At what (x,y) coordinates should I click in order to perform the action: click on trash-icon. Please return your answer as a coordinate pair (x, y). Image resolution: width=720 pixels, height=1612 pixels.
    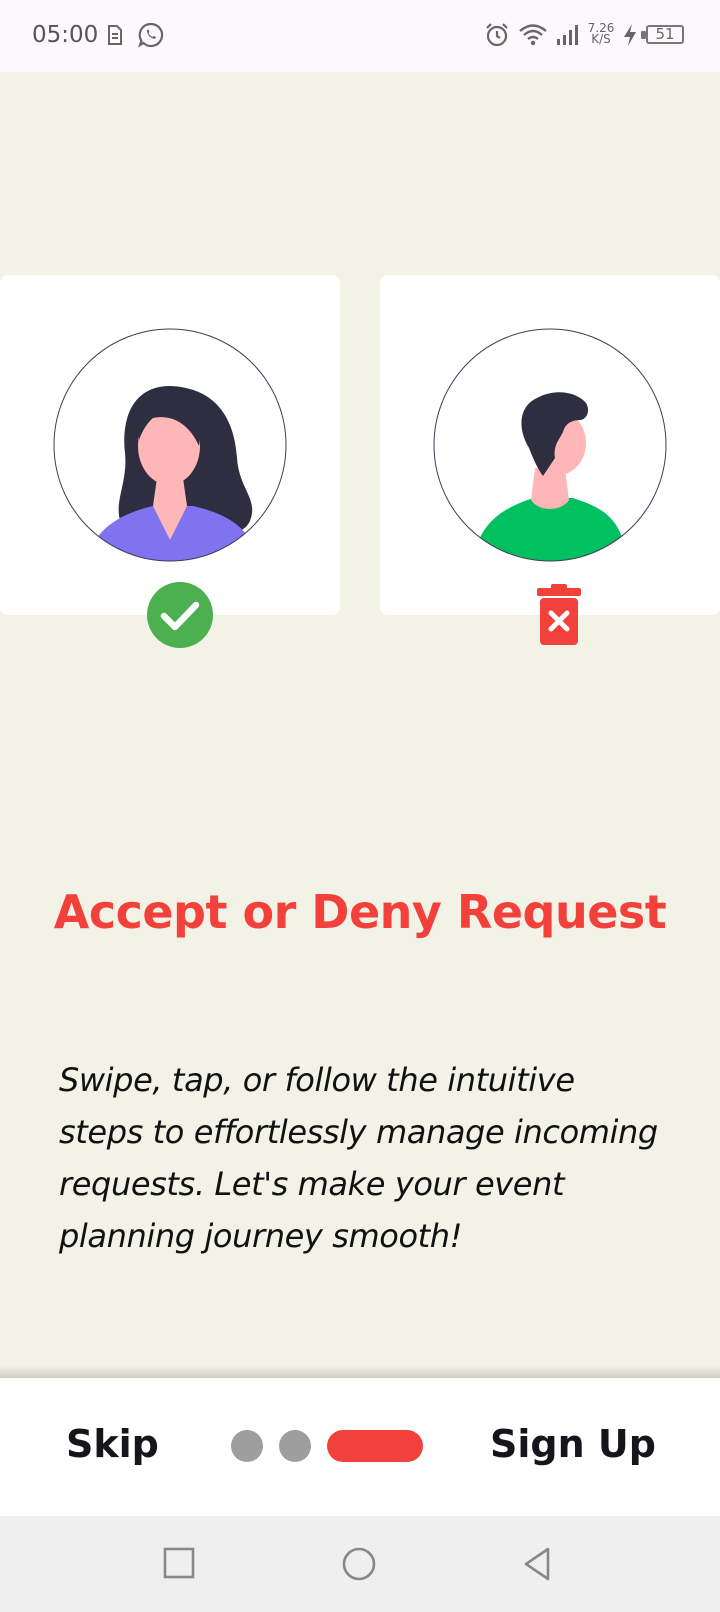
    Looking at the image, I should click on (559, 615).